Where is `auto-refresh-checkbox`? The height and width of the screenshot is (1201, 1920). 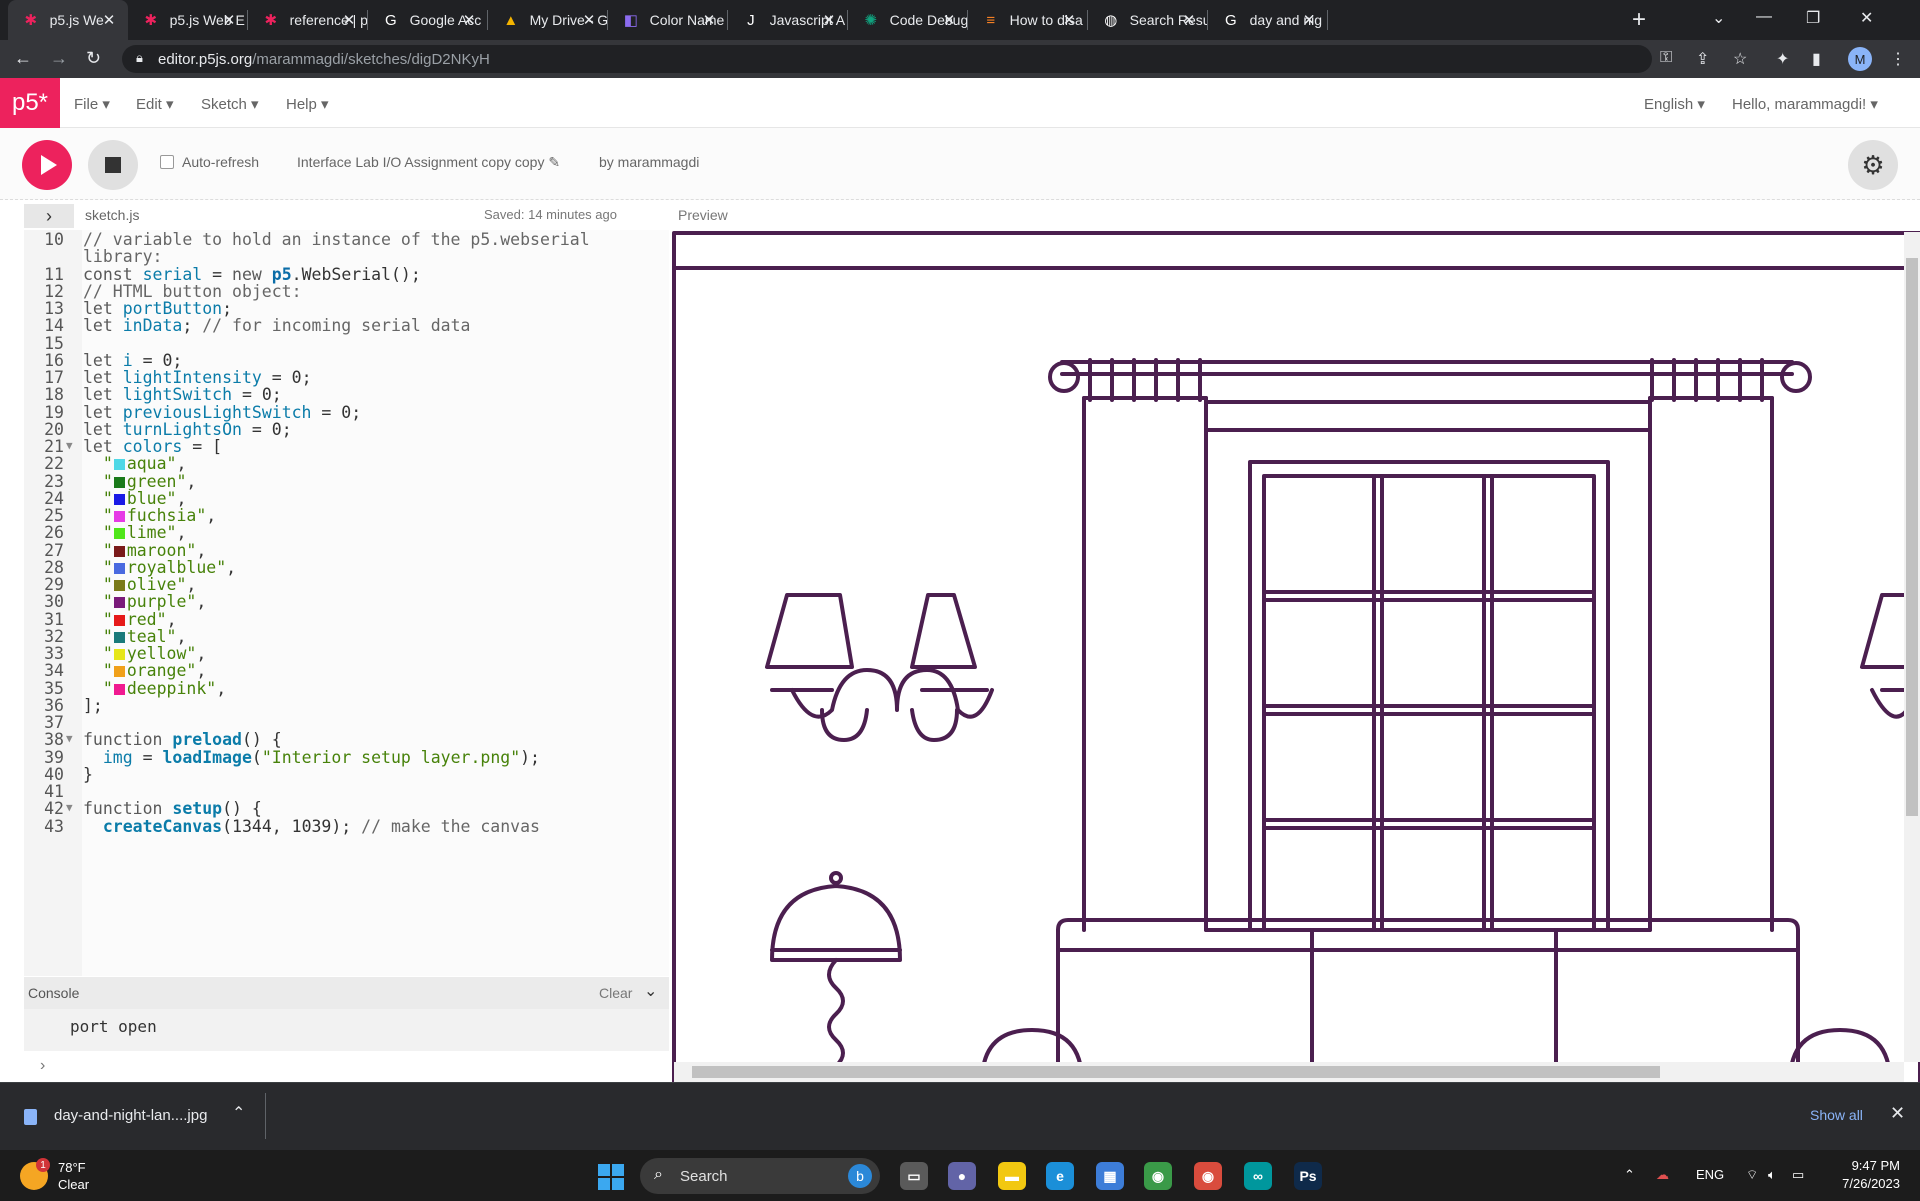 auto-refresh-checkbox is located at coordinates (167, 162).